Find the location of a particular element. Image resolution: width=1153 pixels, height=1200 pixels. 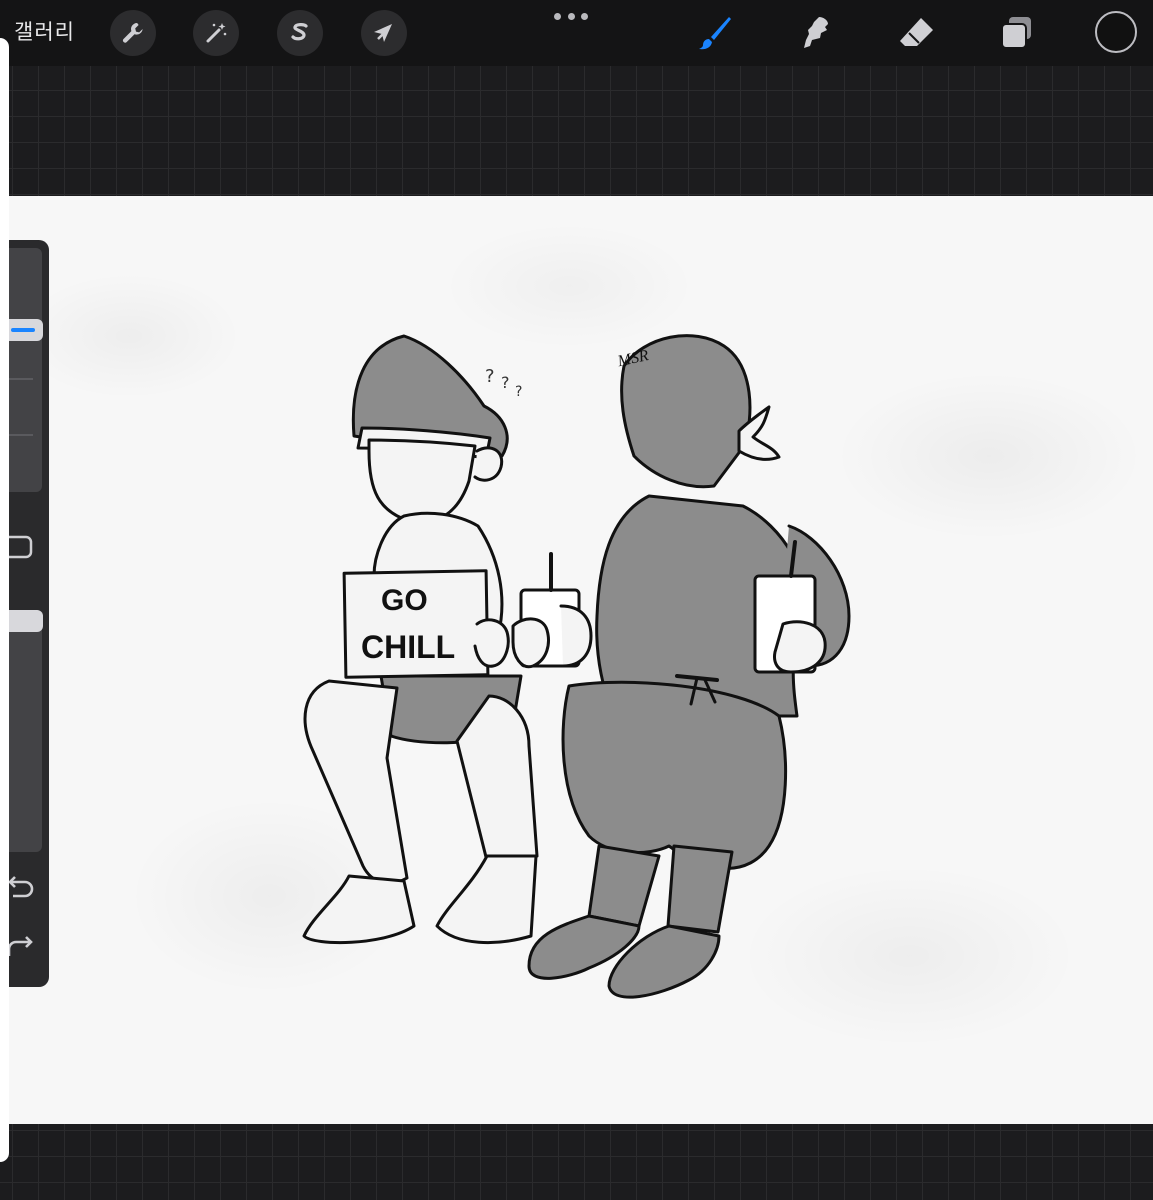

gallery-button: 갤러리 is located at coordinates (44, 31).